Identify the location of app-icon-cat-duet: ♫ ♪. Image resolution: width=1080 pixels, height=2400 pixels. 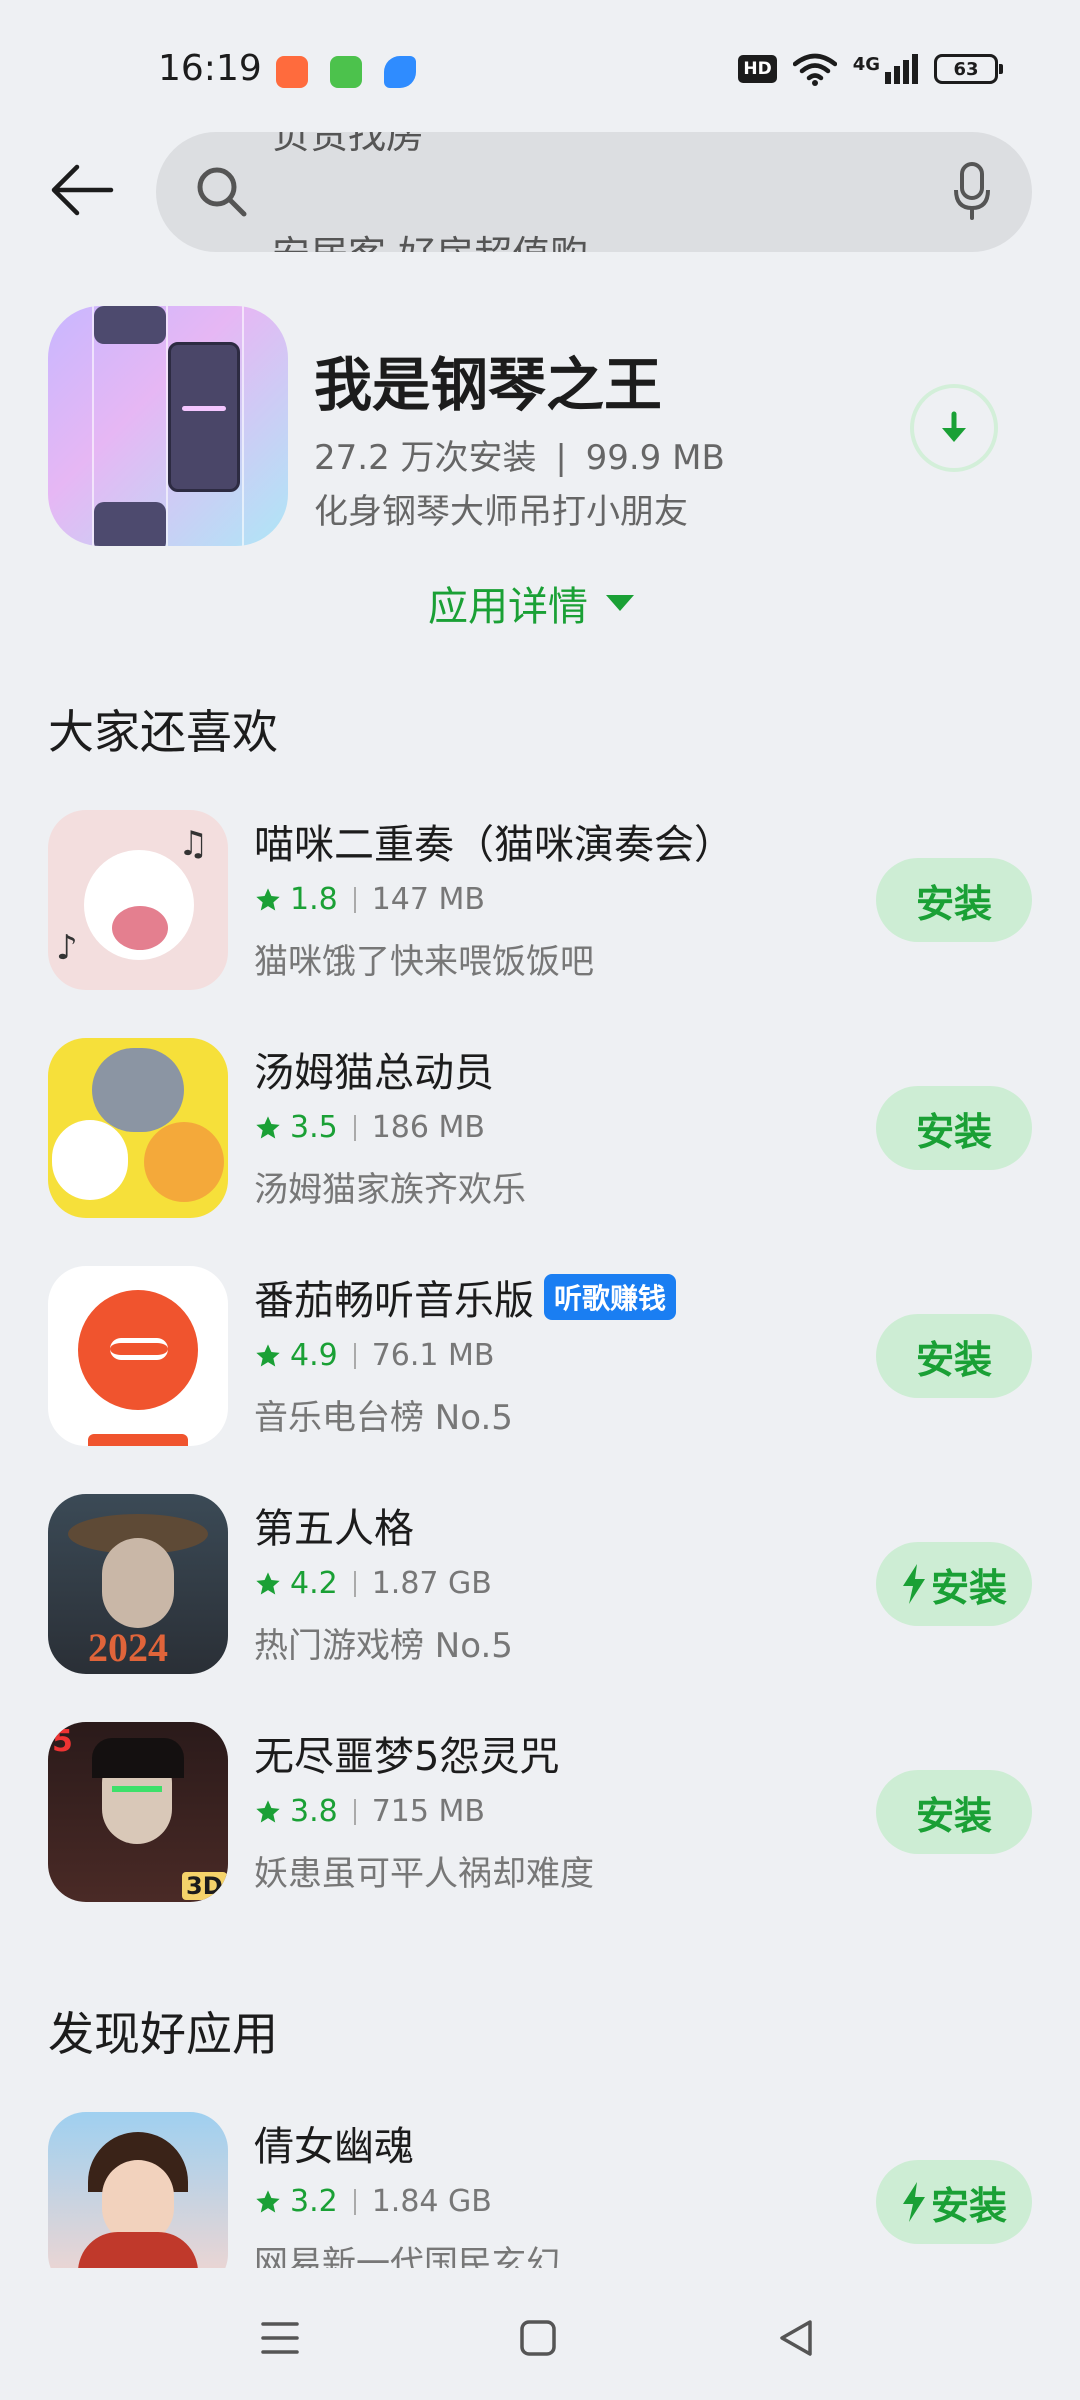
(138, 900).